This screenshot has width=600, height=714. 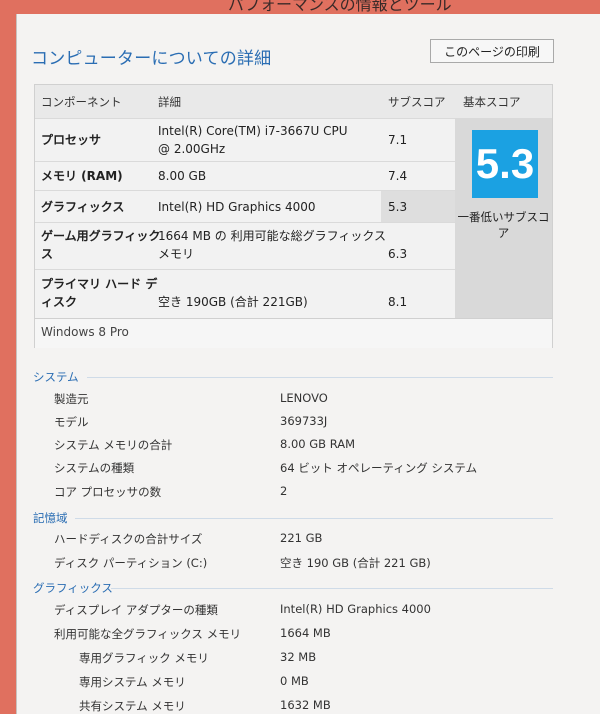 I want to click on spec-value: 221 GB, so click(x=301, y=538).